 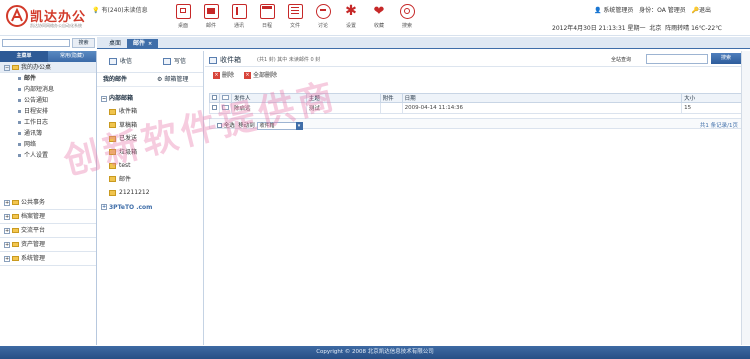 What do you see at coordinates (48, 144) in the screenshot?
I see `sidebar-item-network: 网络` at bounding box center [48, 144].